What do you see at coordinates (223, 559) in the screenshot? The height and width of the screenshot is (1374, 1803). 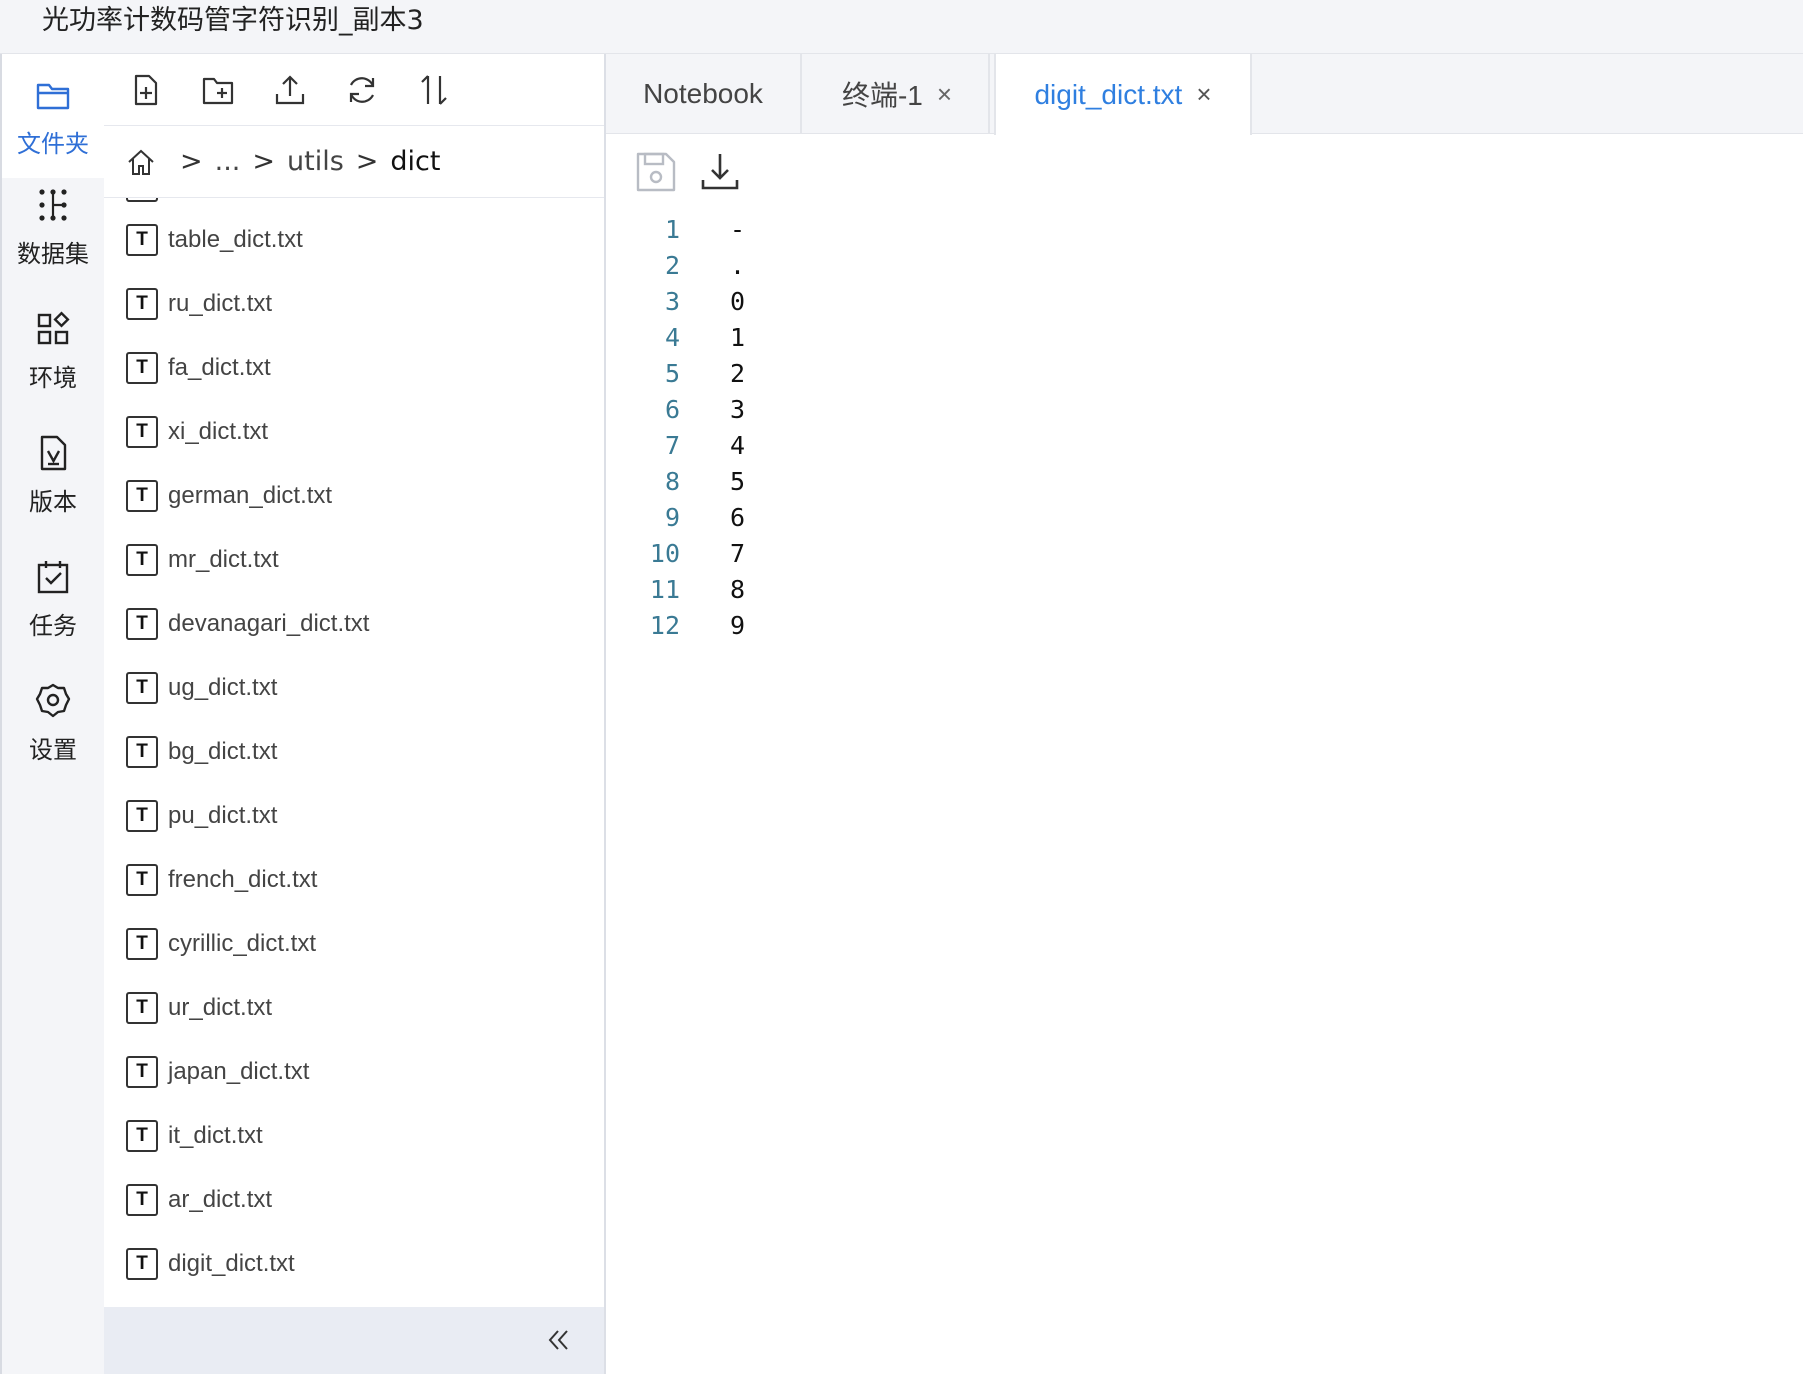 I see `file-name: mr_dict.txt` at bounding box center [223, 559].